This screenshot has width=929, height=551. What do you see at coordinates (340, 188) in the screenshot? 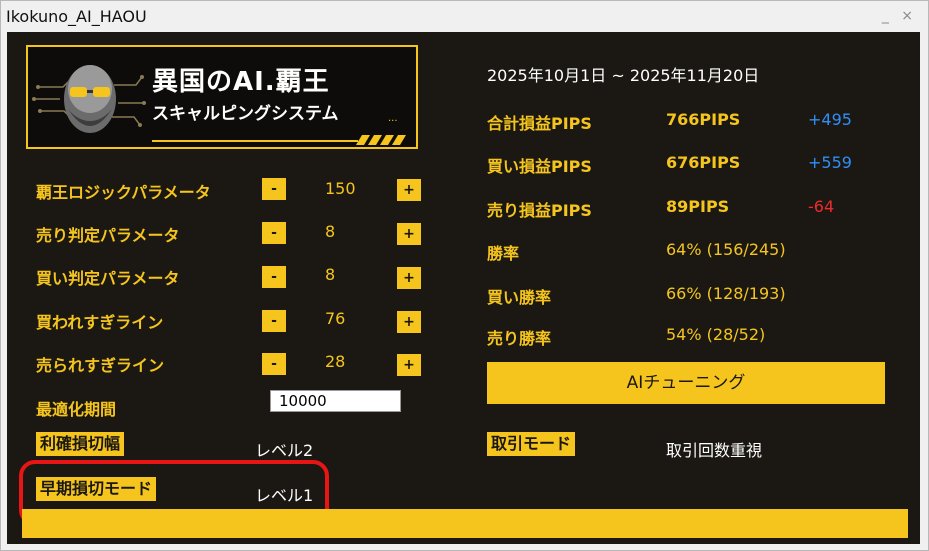
I see `param-value-haou-logic: 150` at bounding box center [340, 188].